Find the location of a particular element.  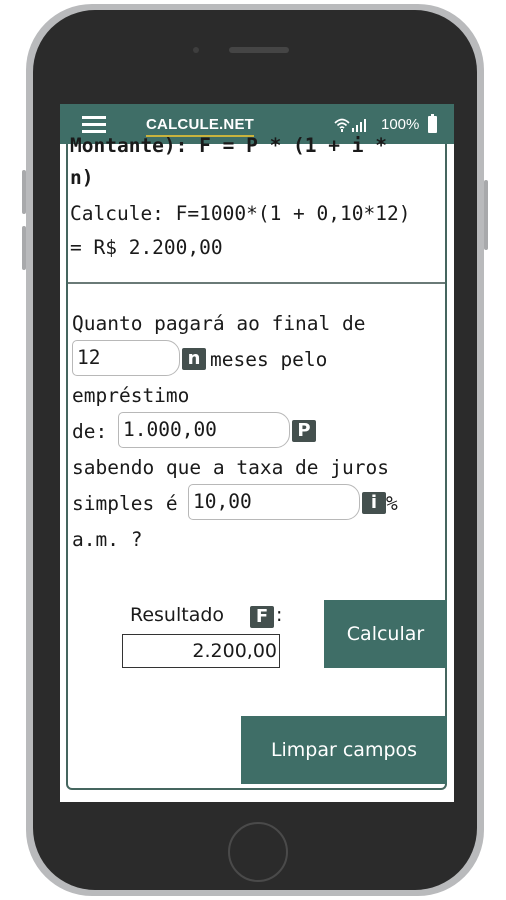

volume-down-button is located at coordinates (24, 248).